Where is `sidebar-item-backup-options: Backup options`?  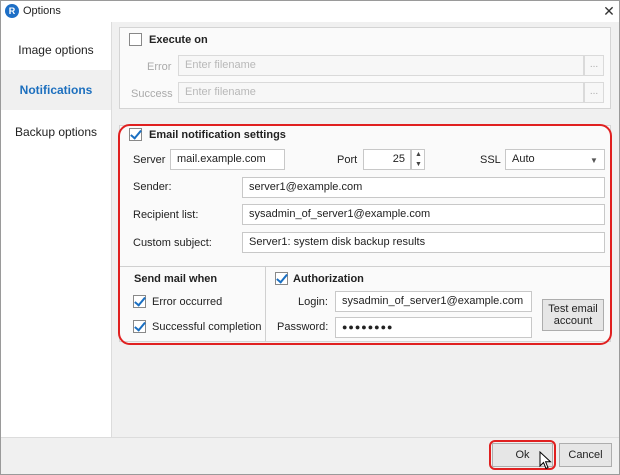
sidebar-item-backup-options: Backup options is located at coordinates (56, 132).